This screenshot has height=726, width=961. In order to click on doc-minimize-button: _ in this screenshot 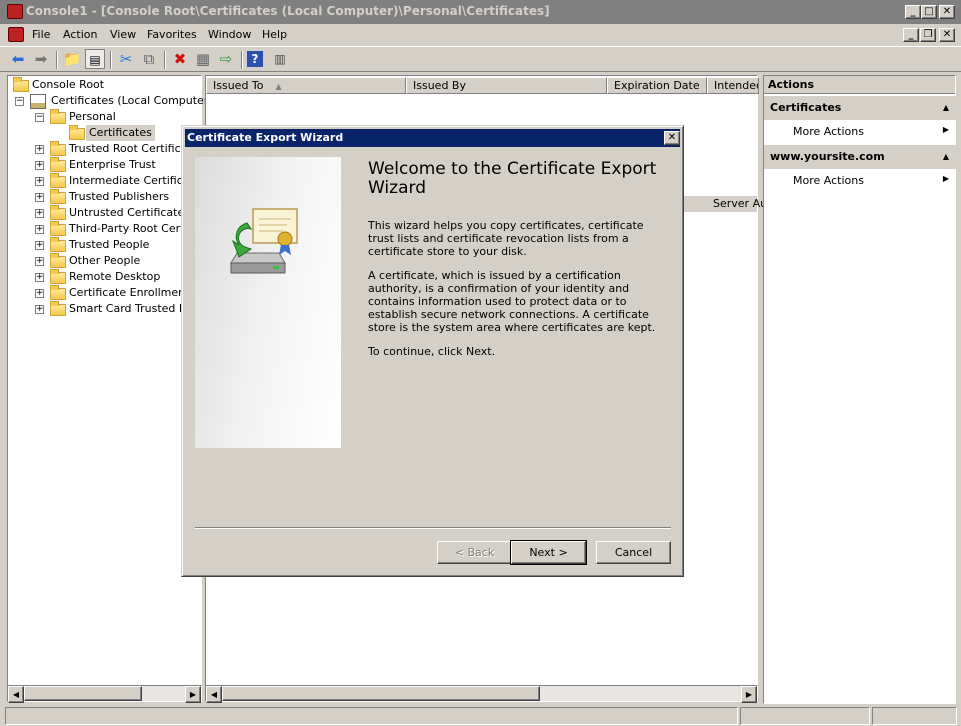, I will do `click(911, 35)`.